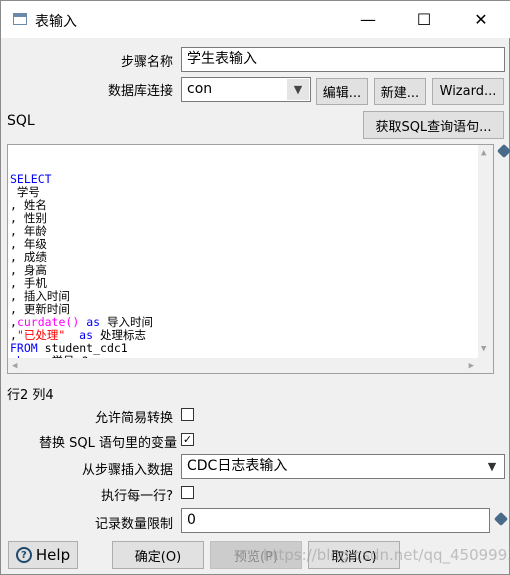 The width and height of the screenshot is (510, 575). Describe the element at coordinates (255, 19) in the screenshot. I see `title-bar: 表输入 — ☐ ✕` at that location.